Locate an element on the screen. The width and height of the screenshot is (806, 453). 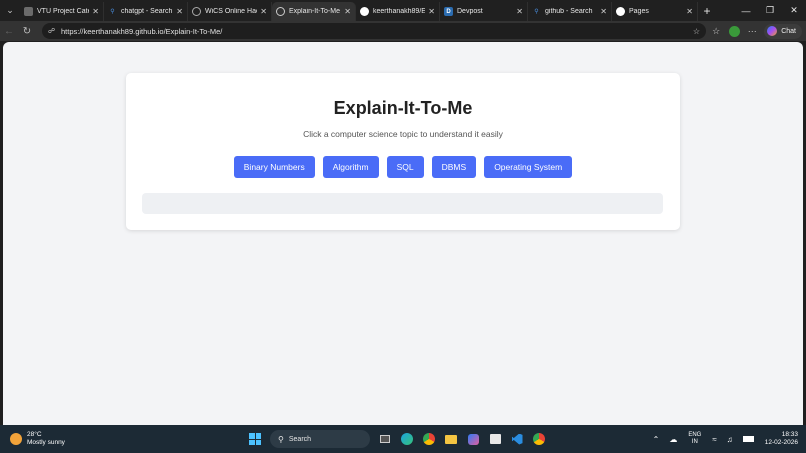
cloud-icon: ☁ is located at coordinates (673, 439).